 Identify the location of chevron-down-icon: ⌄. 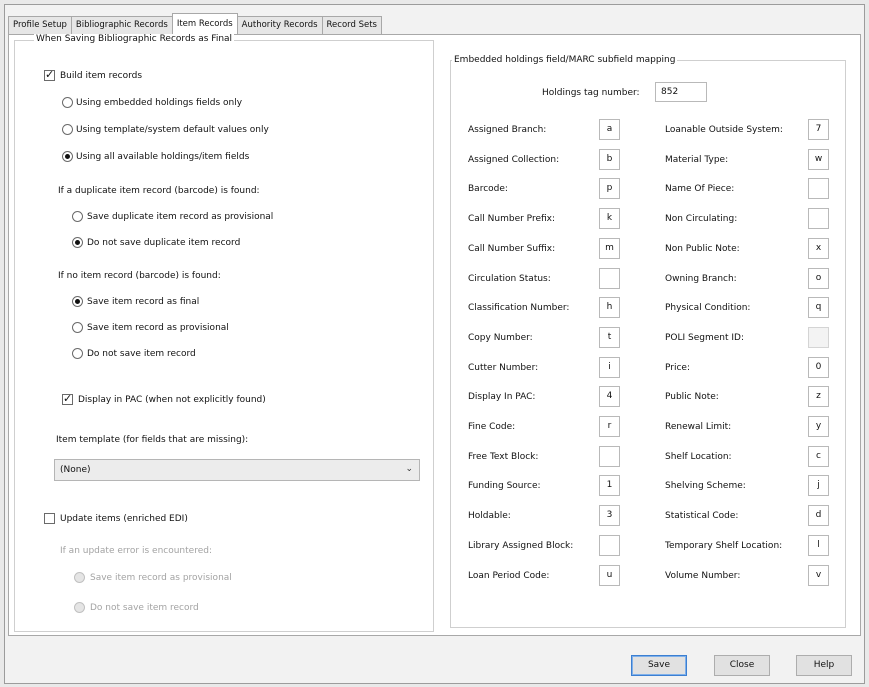
(409, 469).